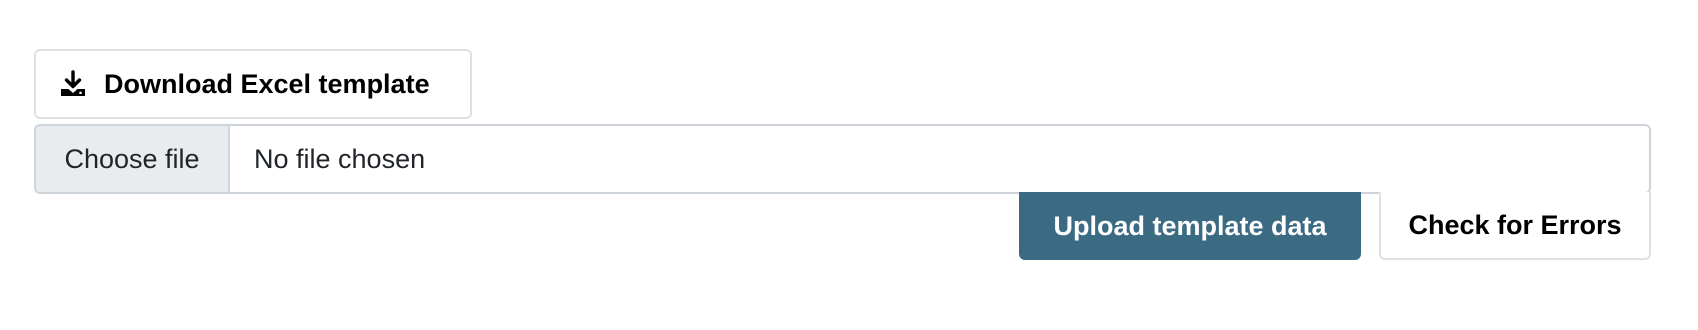  I want to click on check-for-errors-label: Check for Errors, so click(1515, 224).